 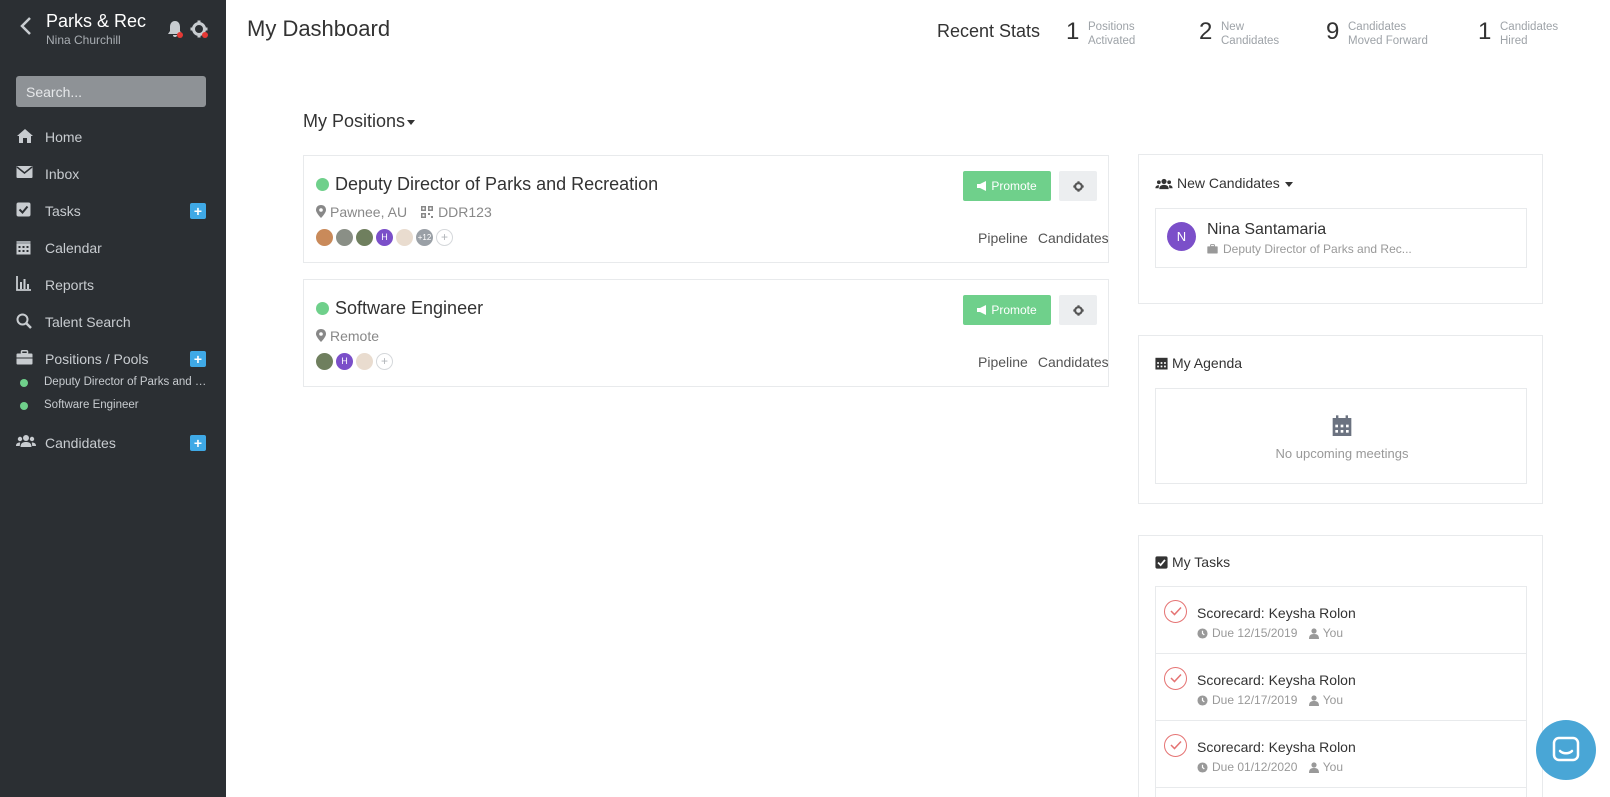 What do you see at coordinates (80, 443) in the screenshot?
I see `sidebar-item-label: Candidates` at bounding box center [80, 443].